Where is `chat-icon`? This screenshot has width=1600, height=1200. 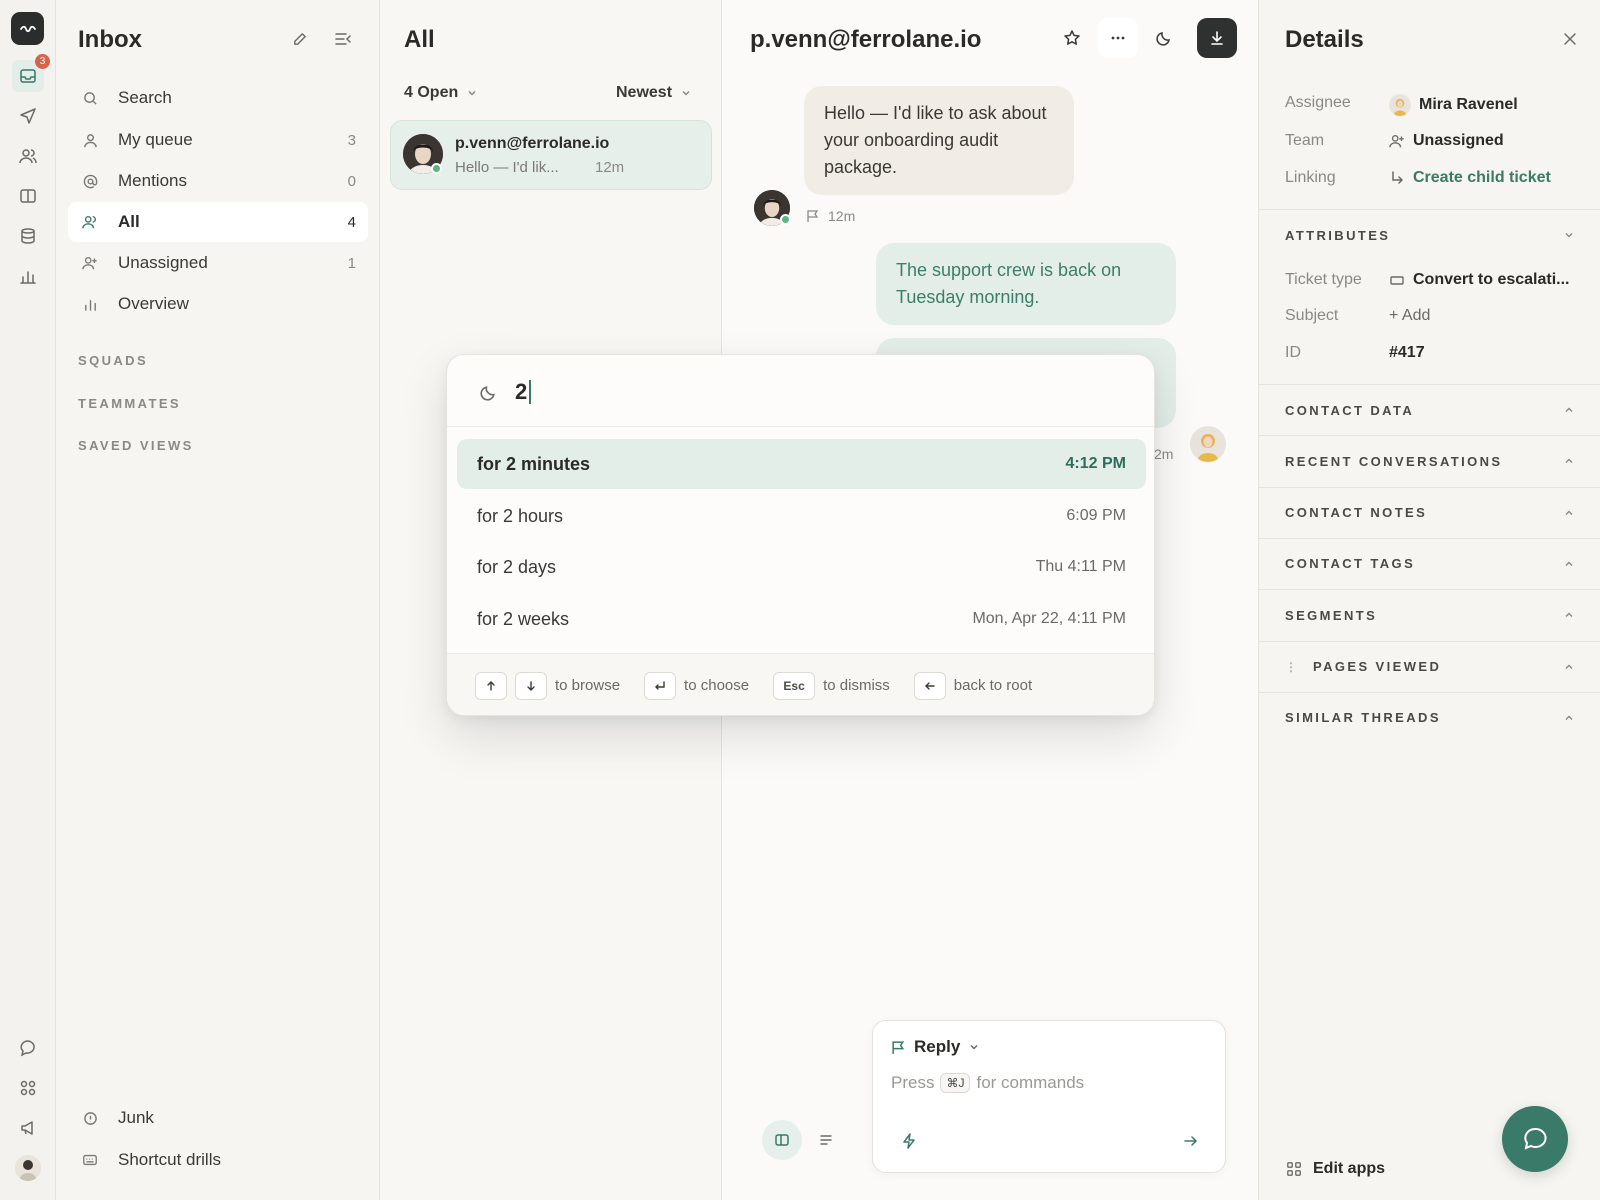
chat-icon is located at coordinates (28, 1048).